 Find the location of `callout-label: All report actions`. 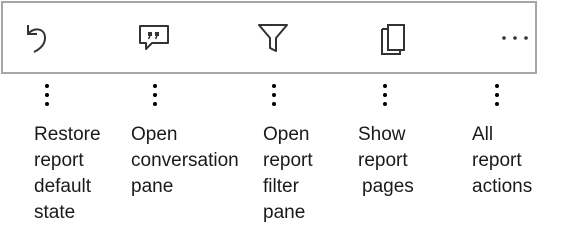

callout-label: All report actions is located at coordinates (502, 161).